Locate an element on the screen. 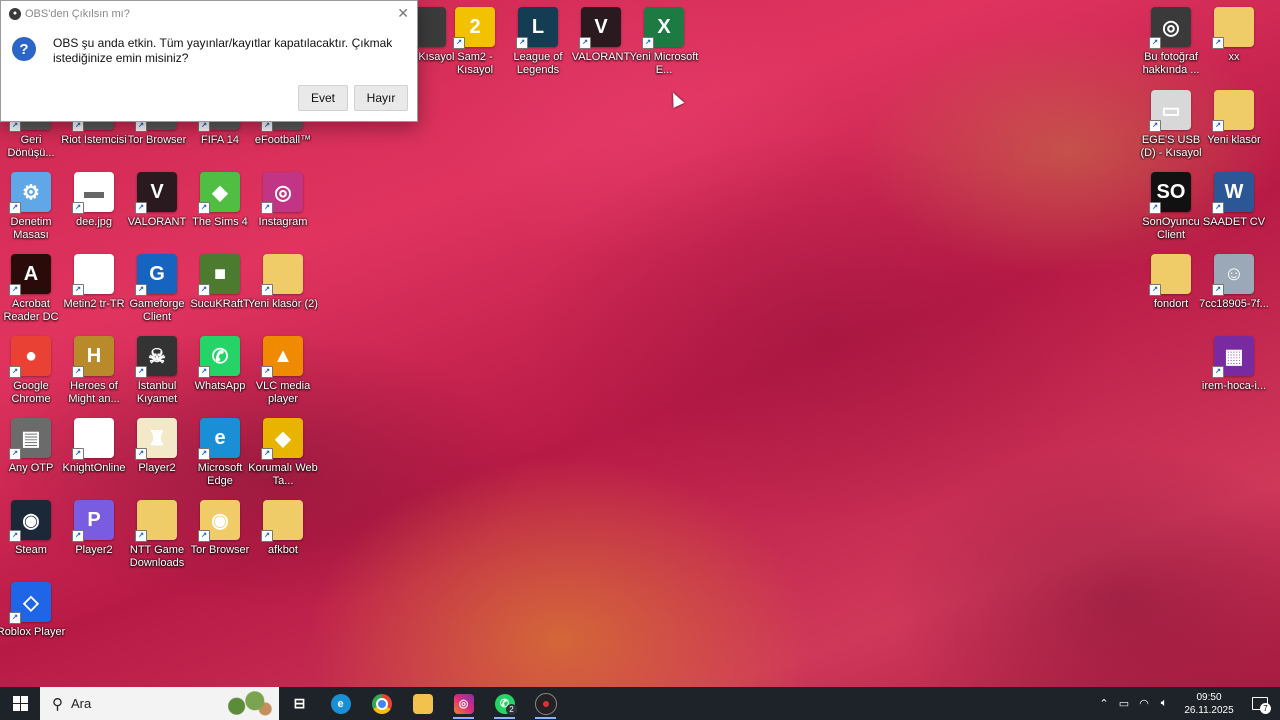 The image size is (1280, 720). network-icon: ◠ is located at coordinates (1144, 703).